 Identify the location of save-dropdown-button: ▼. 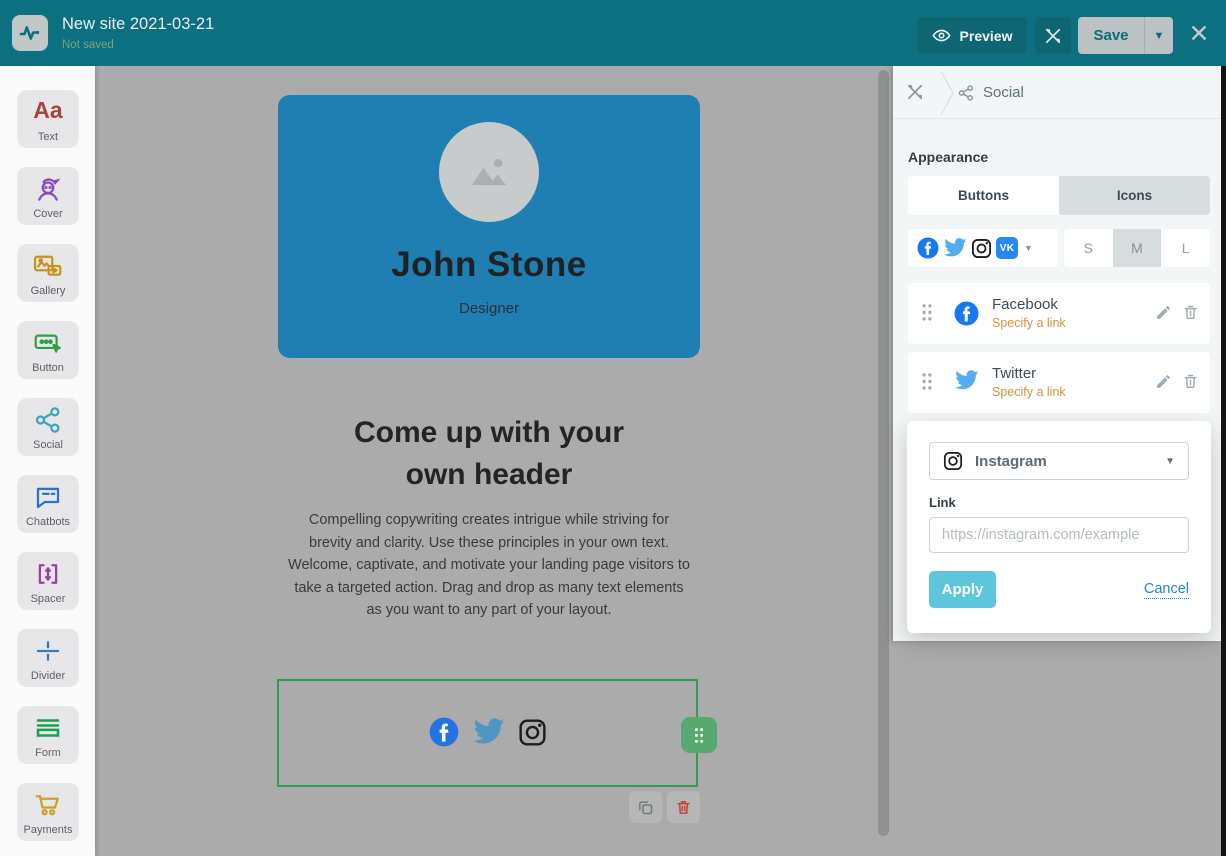
(1159, 36).